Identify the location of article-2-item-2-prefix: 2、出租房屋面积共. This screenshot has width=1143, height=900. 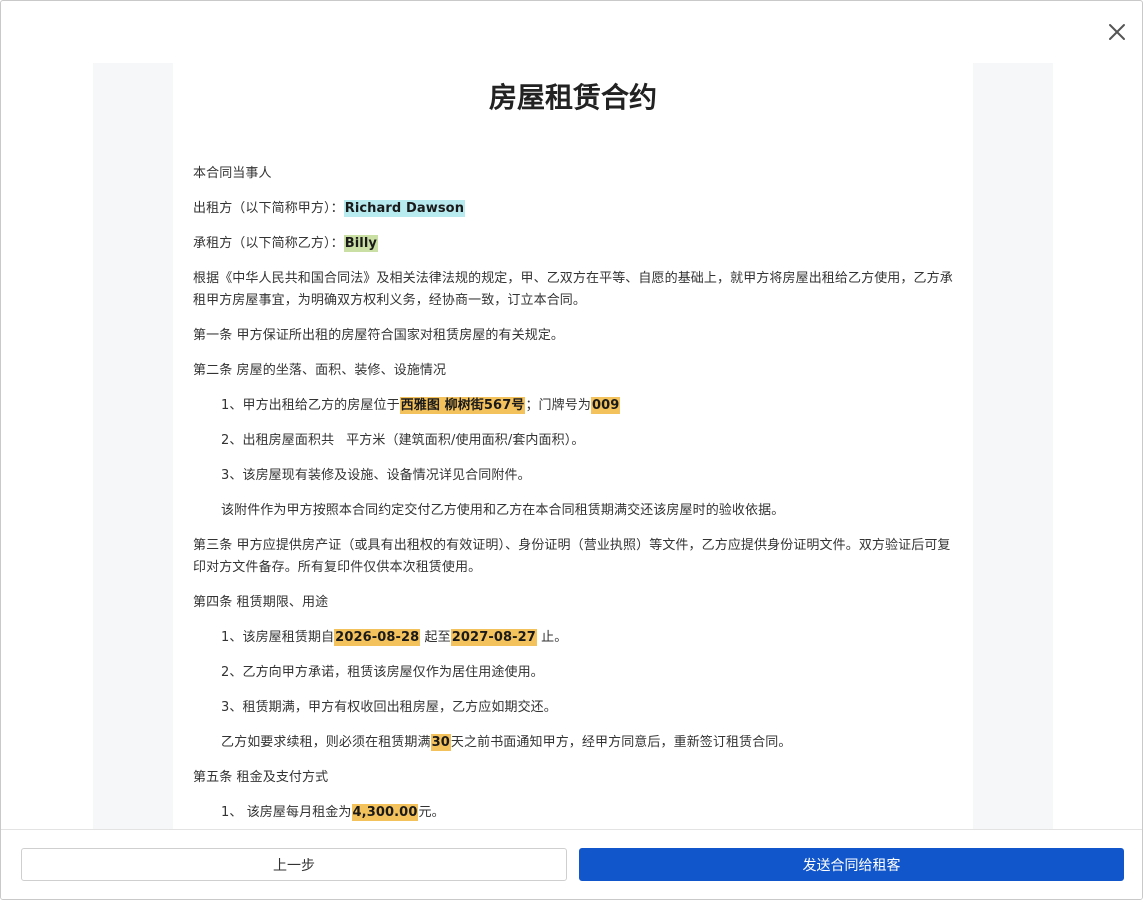
(278, 440).